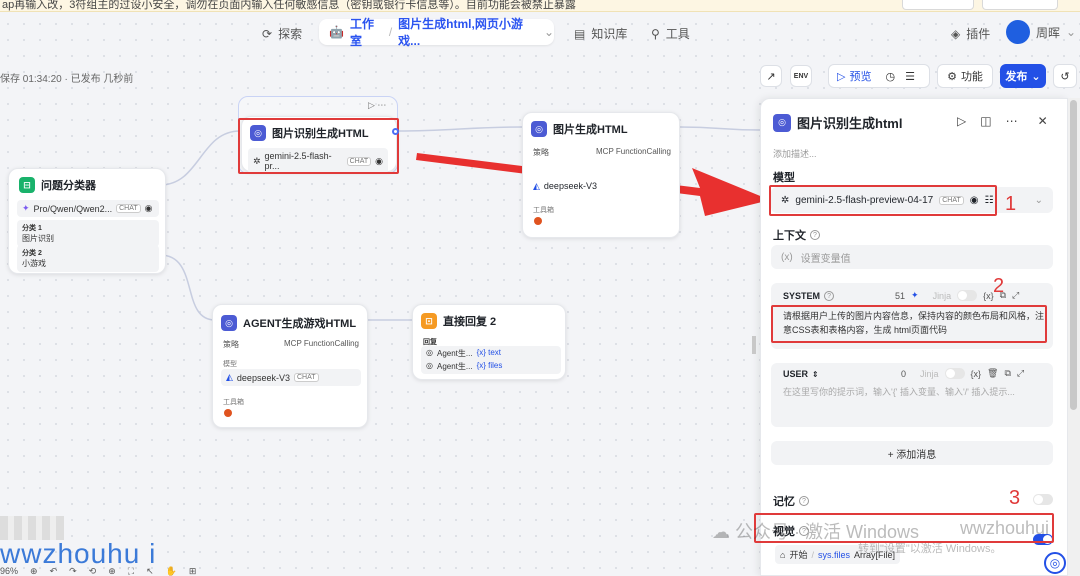 Image resolution: width=1080 pixels, height=576 pixels. What do you see at coordinates (93, 571) in the screenshot?
I see `history-icon: ⟲` at bounding box center [93, 571].